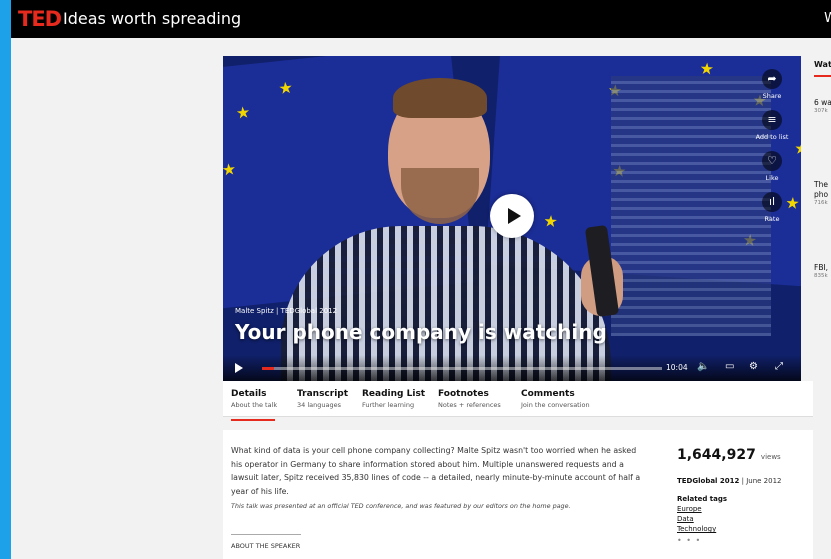 This screenshot has height=559, width=831. I want to click on active-tab-indicator, so click(253, 420).